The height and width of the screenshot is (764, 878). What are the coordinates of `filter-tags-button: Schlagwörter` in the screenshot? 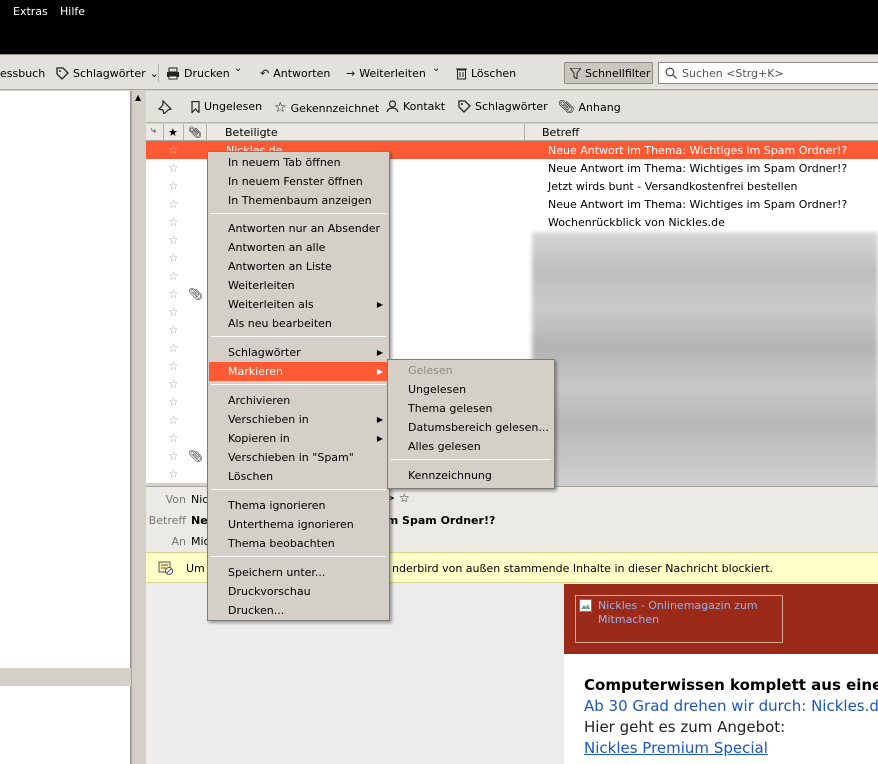 It's located at (503, 106).